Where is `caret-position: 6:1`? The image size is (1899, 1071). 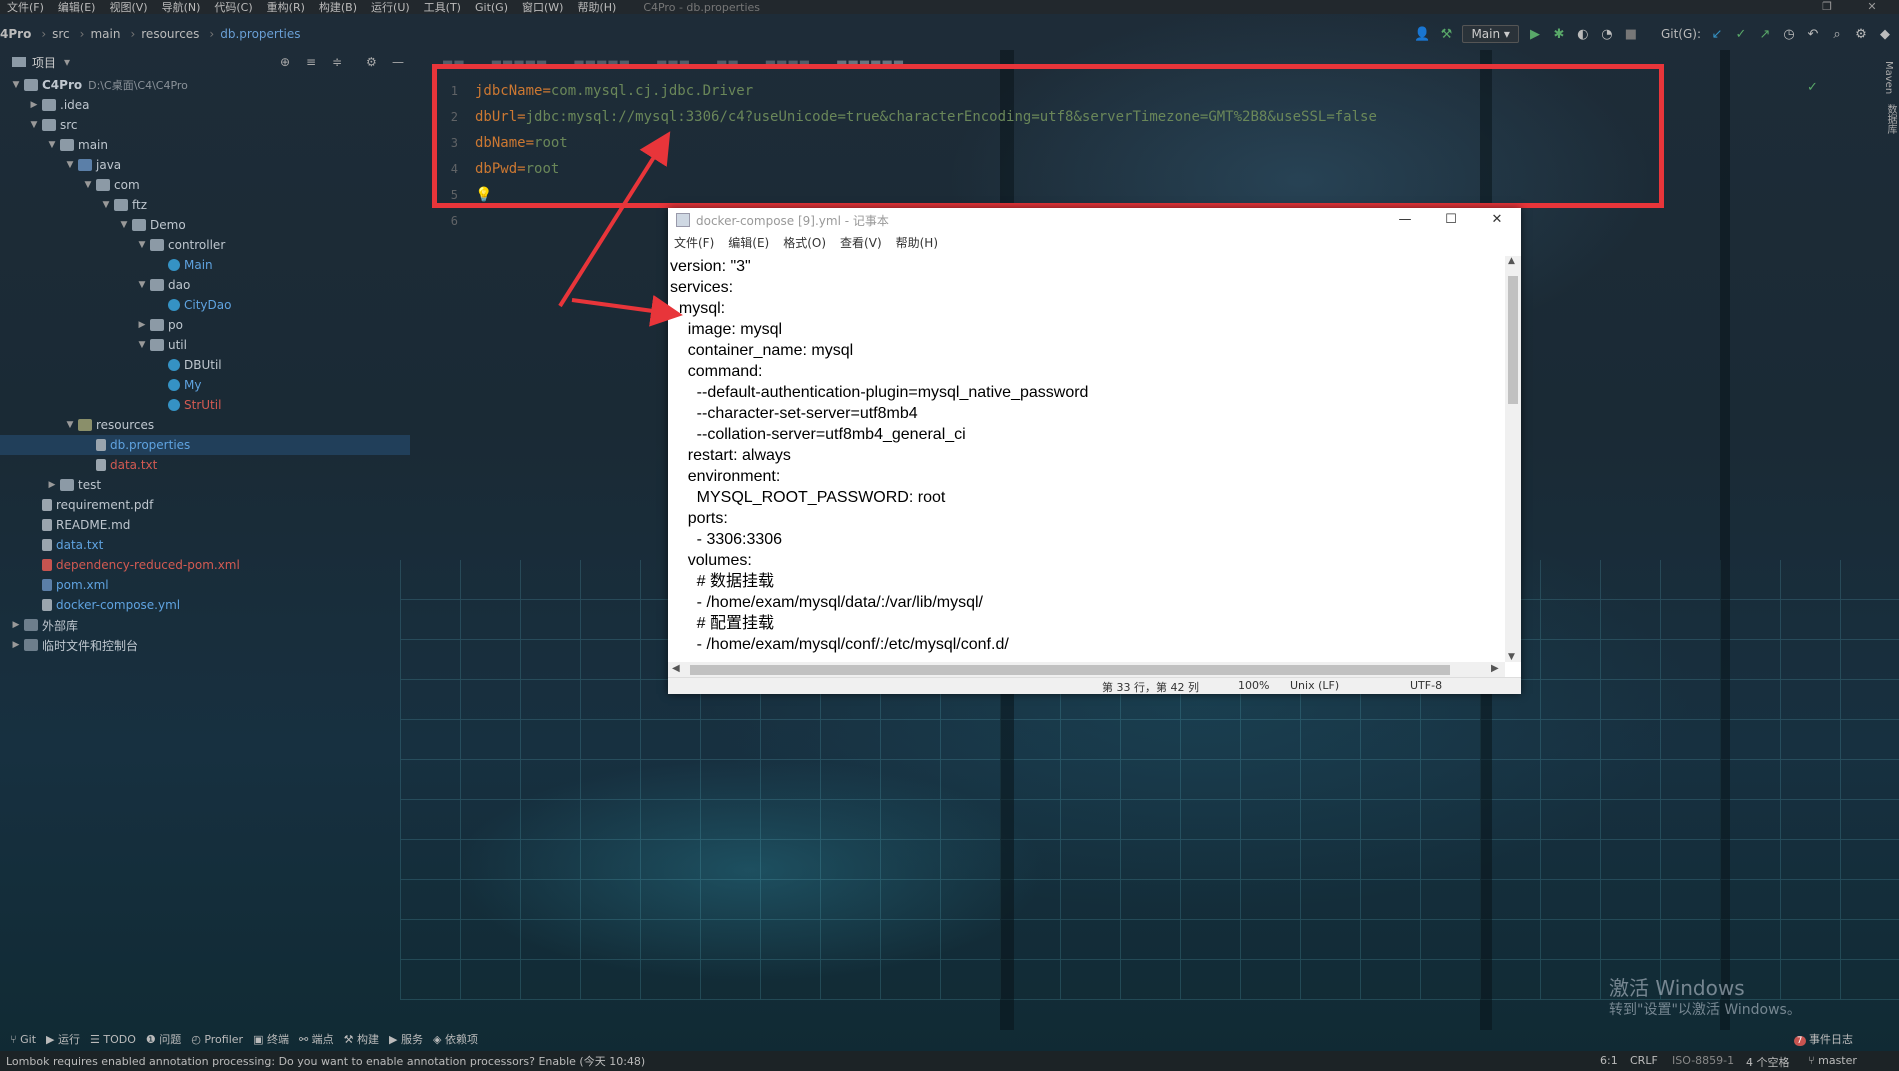
caret-position: 6:1 is located at coordinates (1609, 1060).